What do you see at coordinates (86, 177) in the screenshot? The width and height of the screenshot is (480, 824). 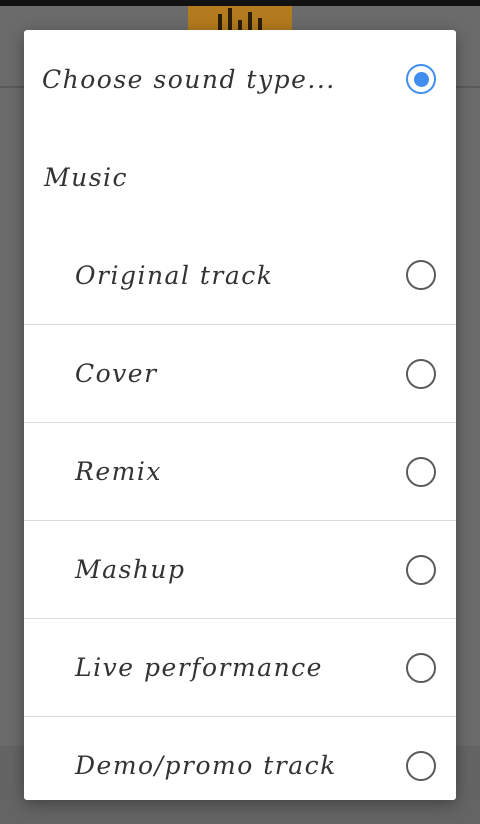 I see `section-label: Music` at bounding box center [86, 177].